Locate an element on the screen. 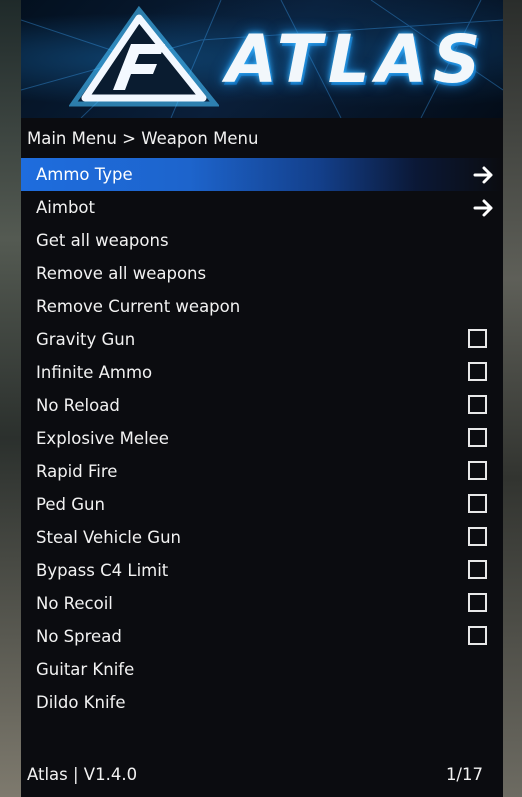 The width and height of the screenshot is (522, 797). menu-item-label: Gravity Gun is located at coordinates (86, 339).